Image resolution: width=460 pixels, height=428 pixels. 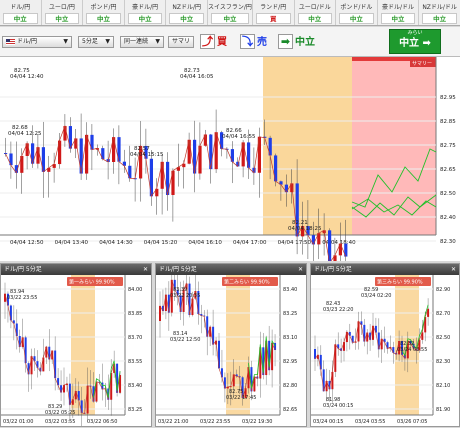 What do you see at coordinates (25, 134) in the screenshot?
I see `time-annotation: 04/04 12:25` at bounding box center [25, 134].